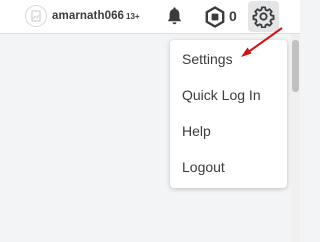 The height and width of the screenshot is (242, 320). I want to click on notifications-bell-icon, so click(174, 16).